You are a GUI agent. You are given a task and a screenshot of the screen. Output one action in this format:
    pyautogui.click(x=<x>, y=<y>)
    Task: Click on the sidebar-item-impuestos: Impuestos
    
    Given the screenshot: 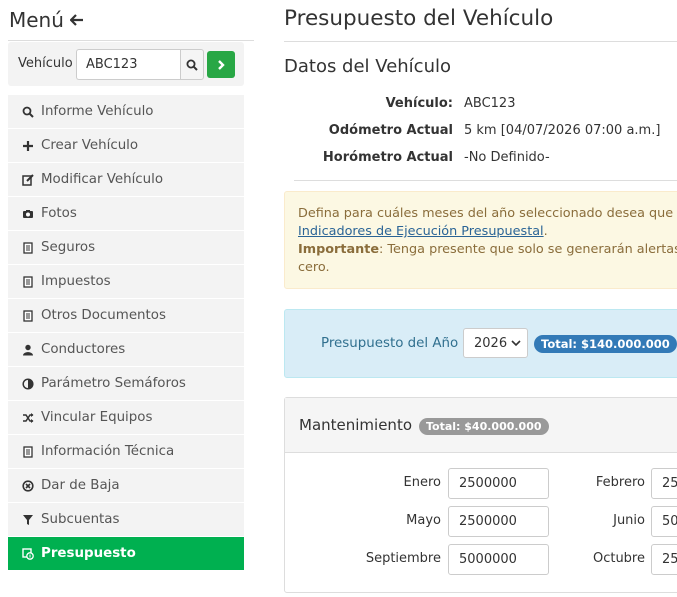 What is the action you would take?
    pyautogui.click(x=126, y=282)
    